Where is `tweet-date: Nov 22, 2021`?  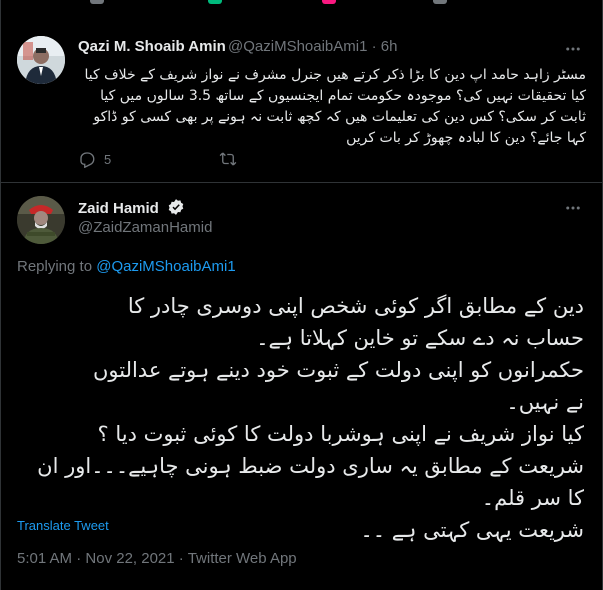 tweet-date: Nov 22, 2021 is located at coordinates (129, 558).